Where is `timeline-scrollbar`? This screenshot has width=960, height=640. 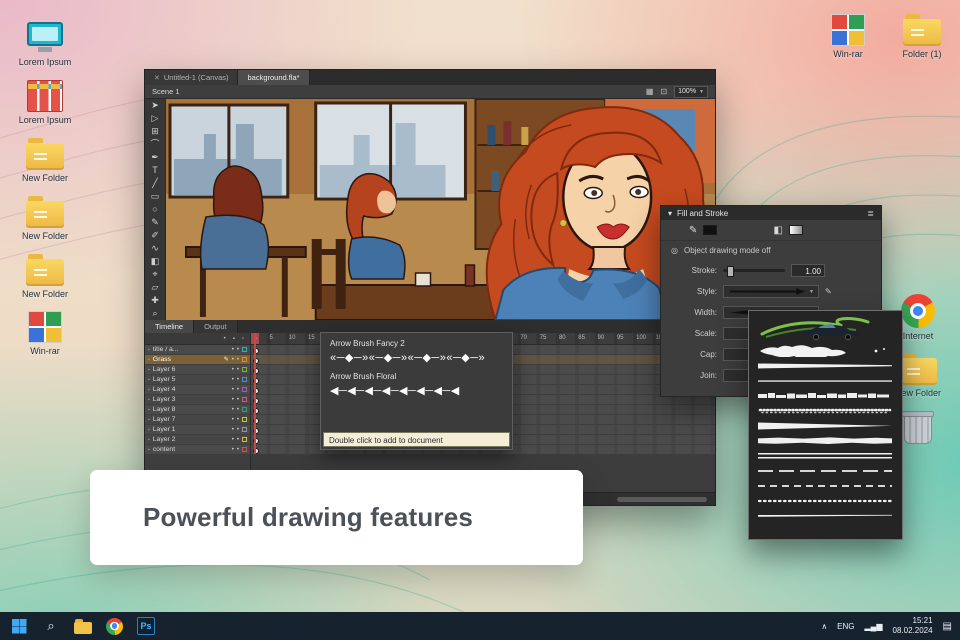
timeline-scrollbar is located at coordinates (662, 499).